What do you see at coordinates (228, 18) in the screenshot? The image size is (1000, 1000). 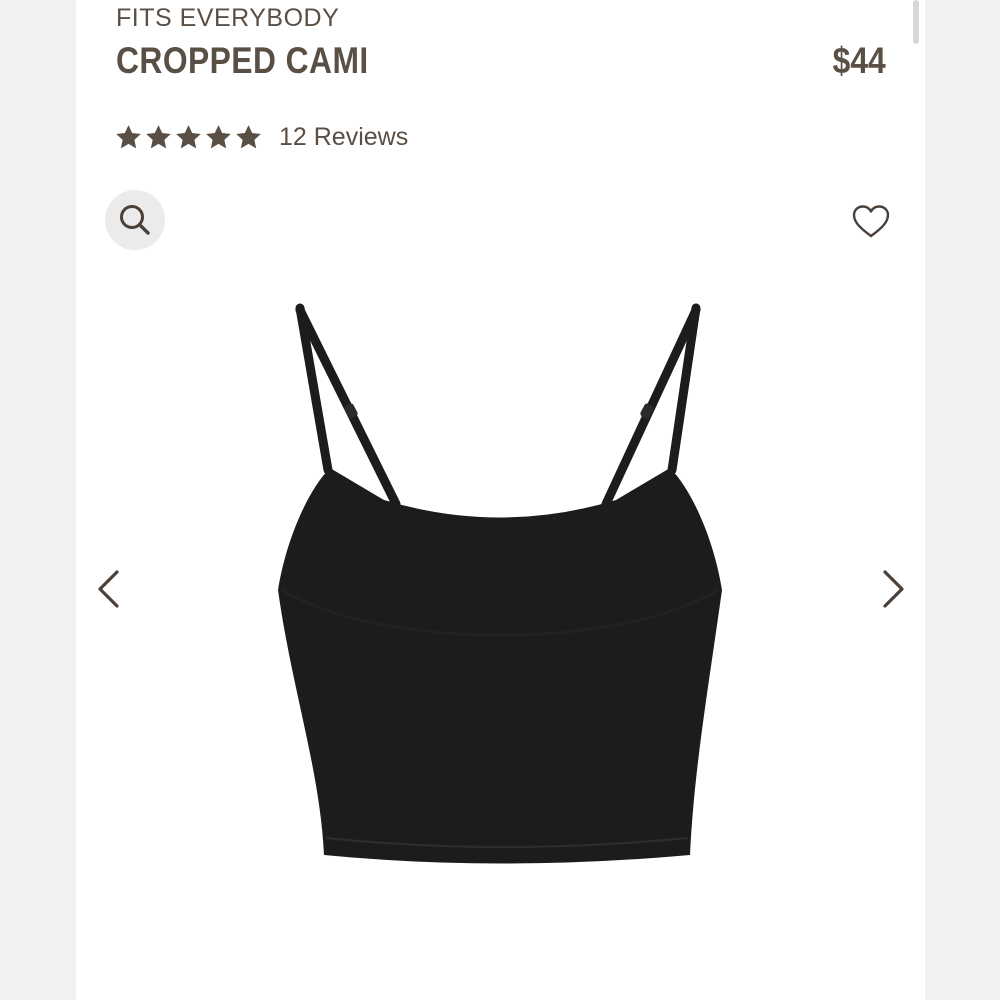 I see `product-collection: FITS EVERYBODY` at bounding box center [228, 18].